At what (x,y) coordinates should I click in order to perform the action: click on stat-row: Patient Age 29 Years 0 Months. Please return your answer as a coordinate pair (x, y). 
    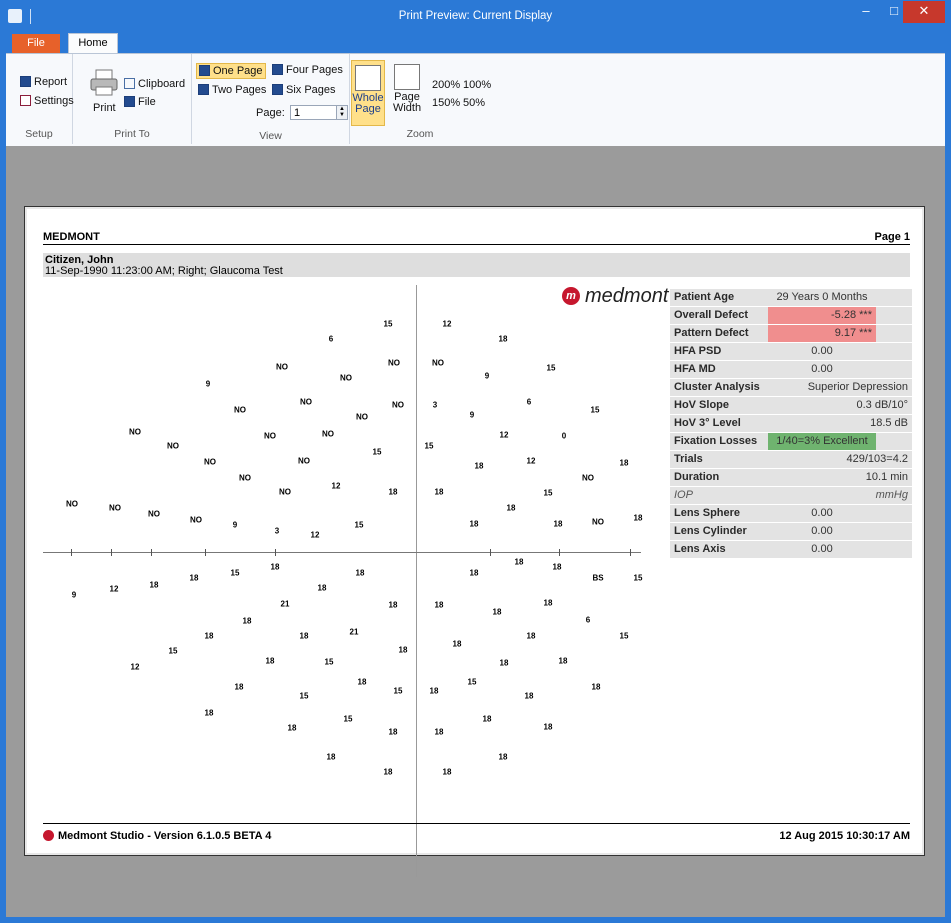
    Looking at the image, I should click on (791, 297).